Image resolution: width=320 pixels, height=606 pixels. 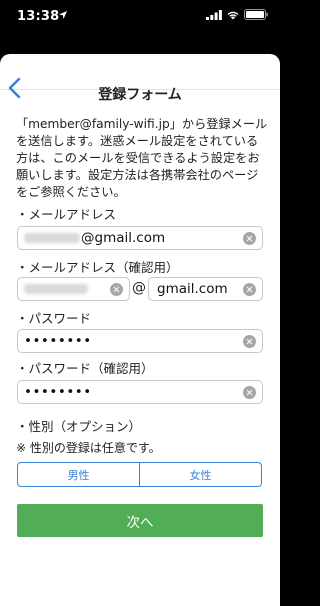 I want to click on status-bar: 13:38, so click(x=140, y=15).